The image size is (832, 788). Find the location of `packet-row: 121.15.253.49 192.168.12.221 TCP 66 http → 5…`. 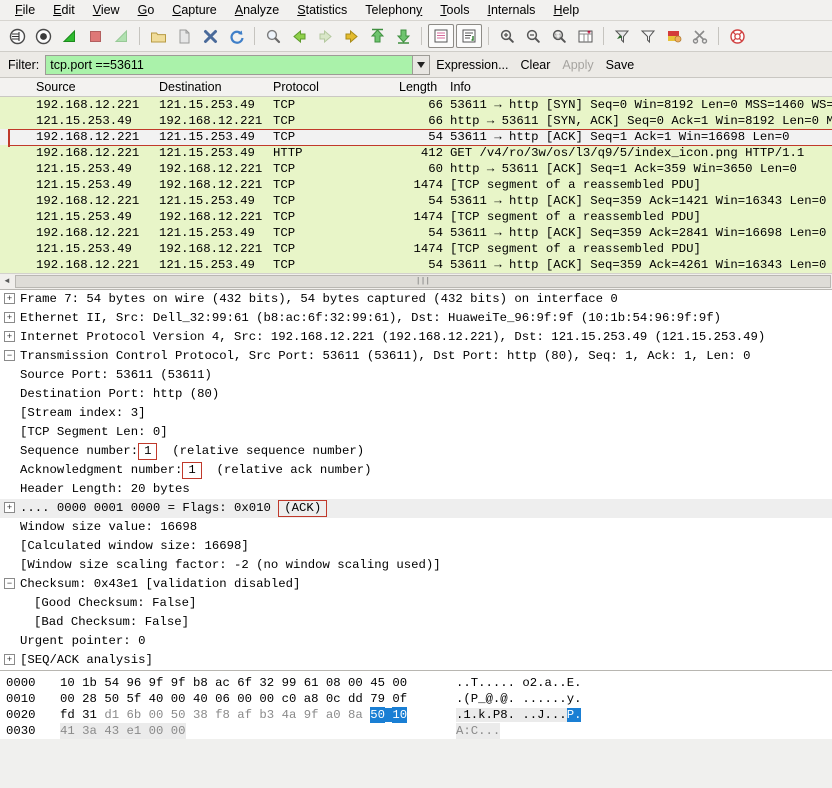

packet-row: 121.15.253.49 192.168.12.221 TCP 66 http → 5… is located at coordinates (416, 121).